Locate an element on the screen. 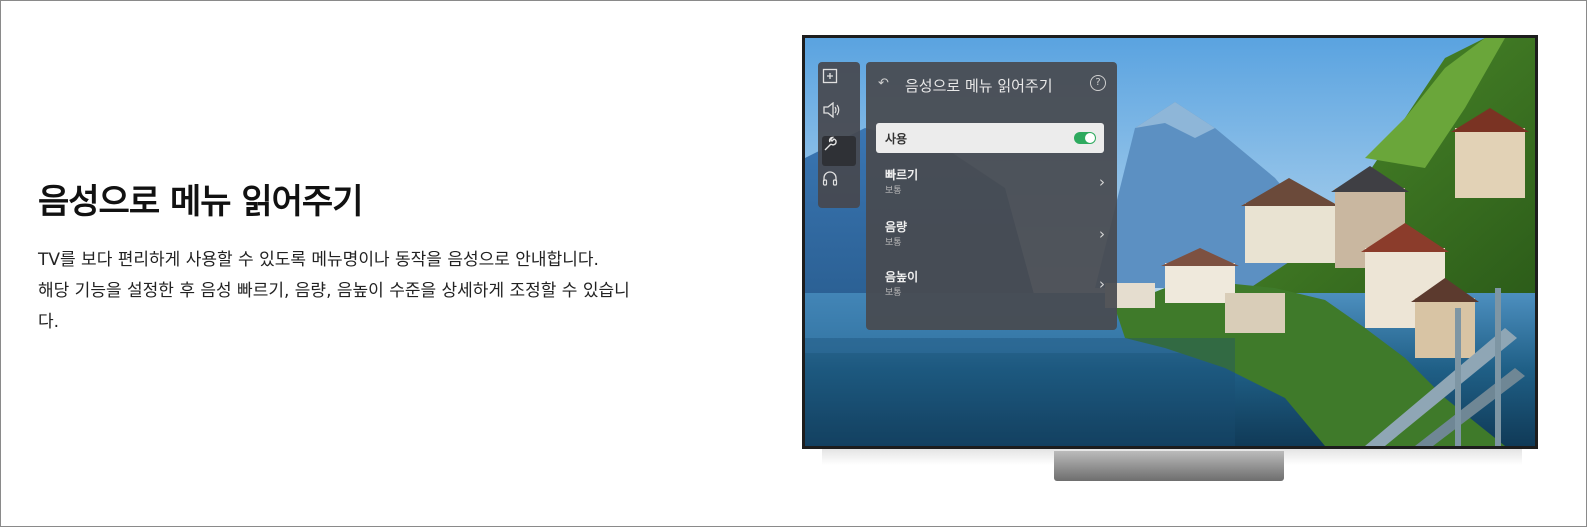 This screenshot has width=1587, height=527. feature-title: 음성으로 메뉴 읽어주기 is located at coordinates (200, 202).